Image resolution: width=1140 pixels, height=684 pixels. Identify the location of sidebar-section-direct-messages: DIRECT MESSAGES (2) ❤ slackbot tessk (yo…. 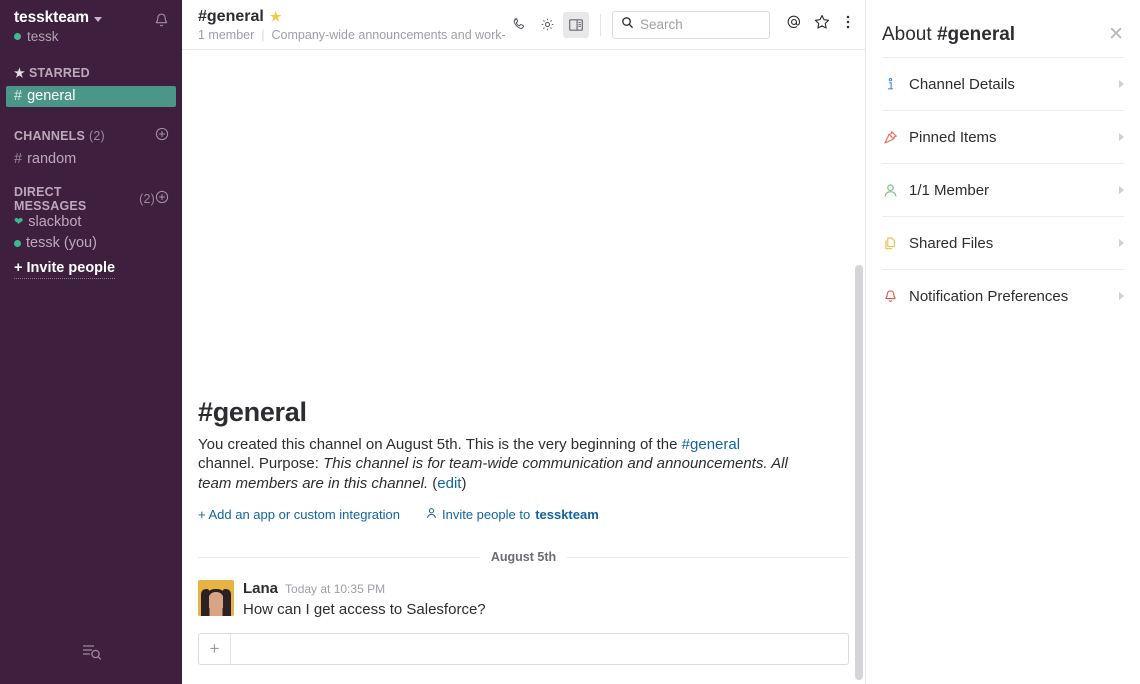
(91, 232).